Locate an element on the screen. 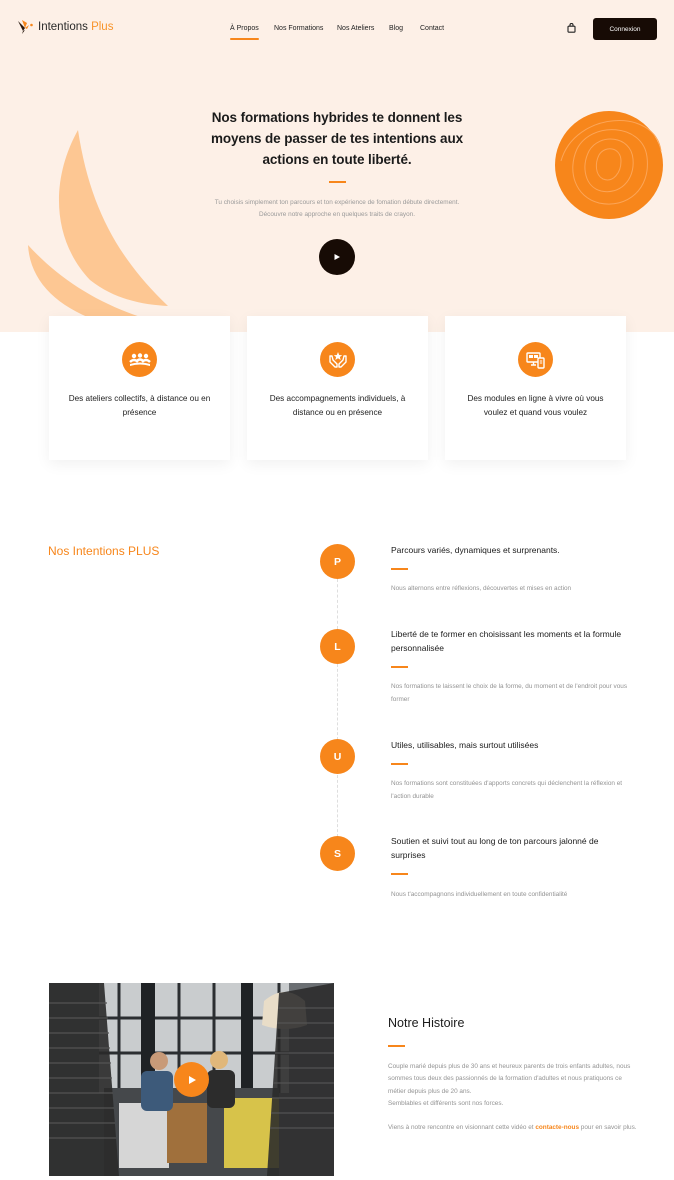  step-letter-s: S is located at coordinates (337, 853).